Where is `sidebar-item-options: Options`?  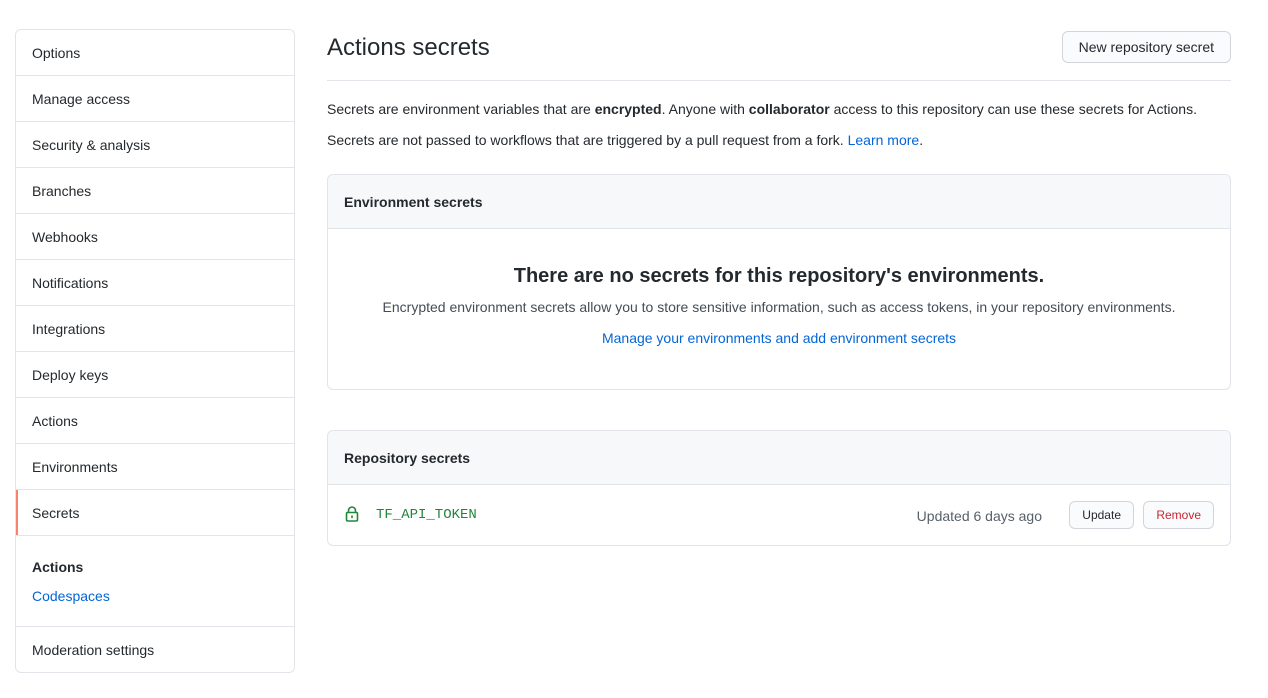 sidebar-item-options: Options is located at coordinates (155, 53).